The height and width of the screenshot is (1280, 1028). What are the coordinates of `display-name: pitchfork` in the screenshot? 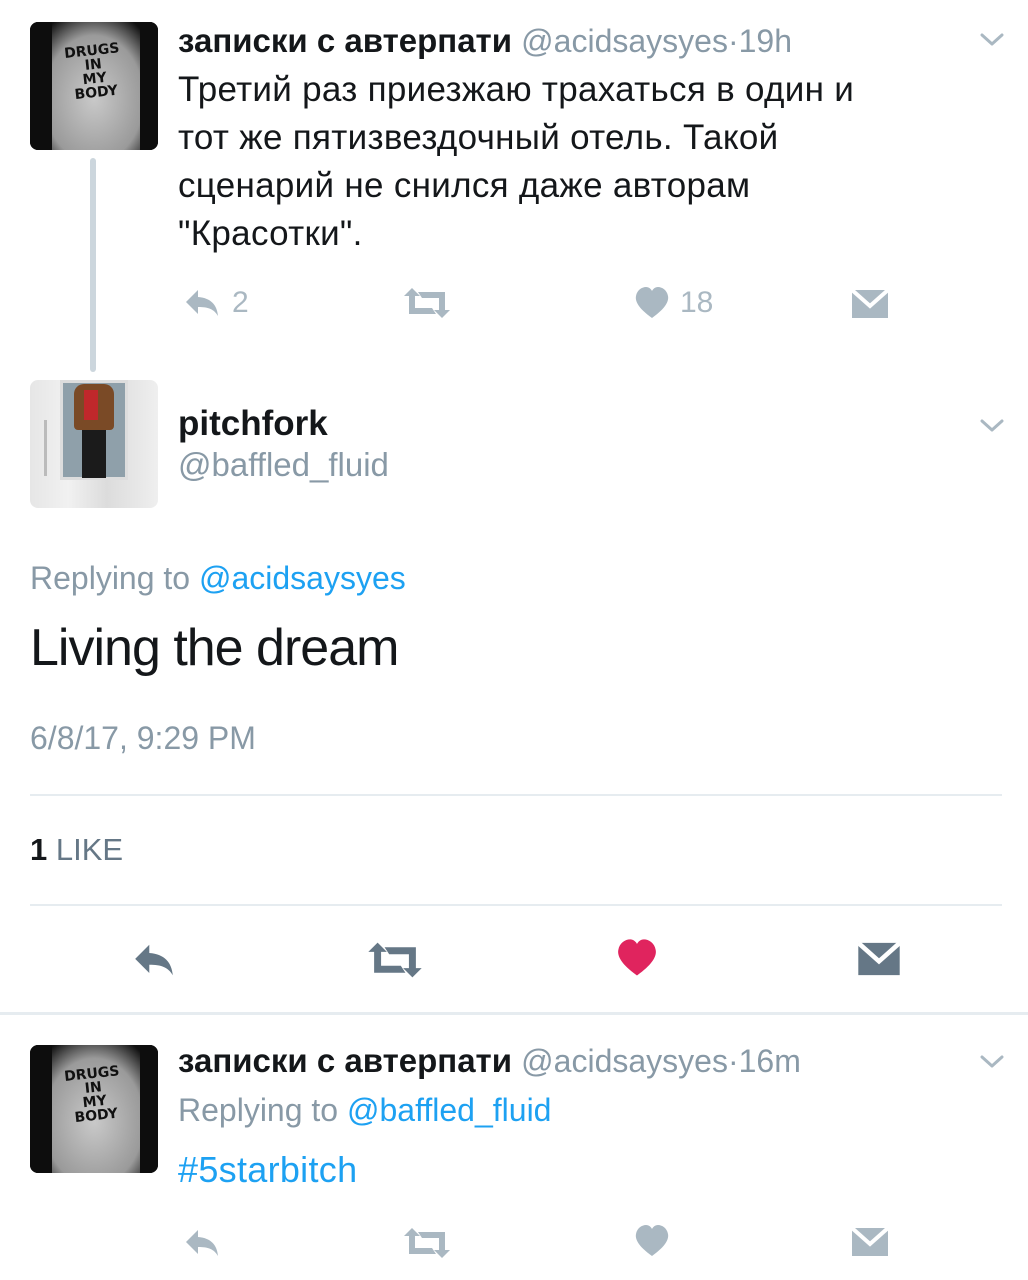 It's located at (253, 424).